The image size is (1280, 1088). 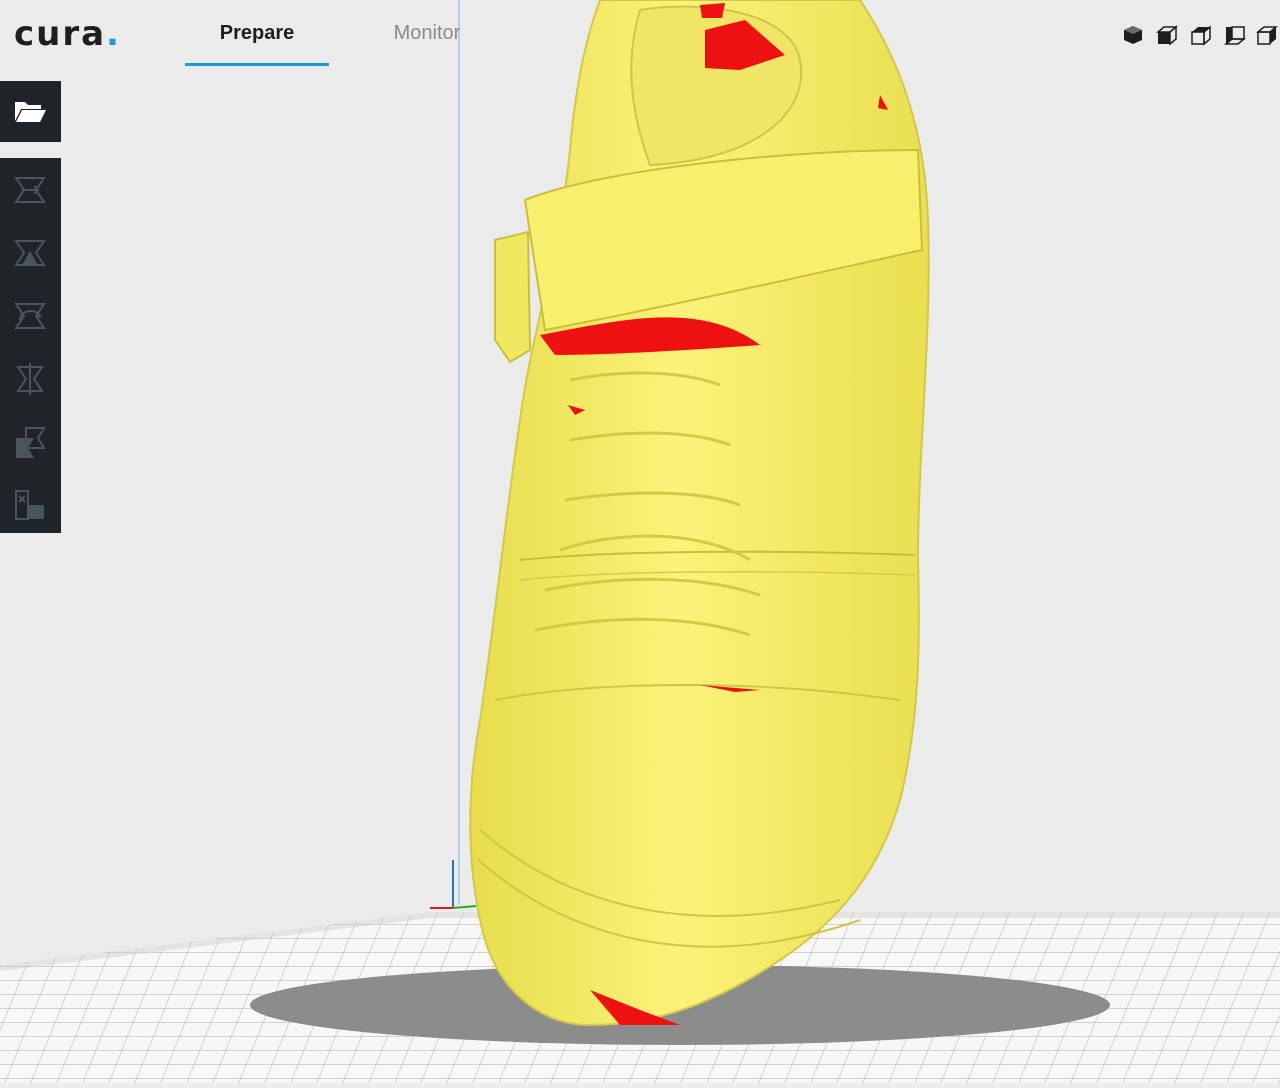 I want to click on view-left-icon, so click(x=1235, y=35).